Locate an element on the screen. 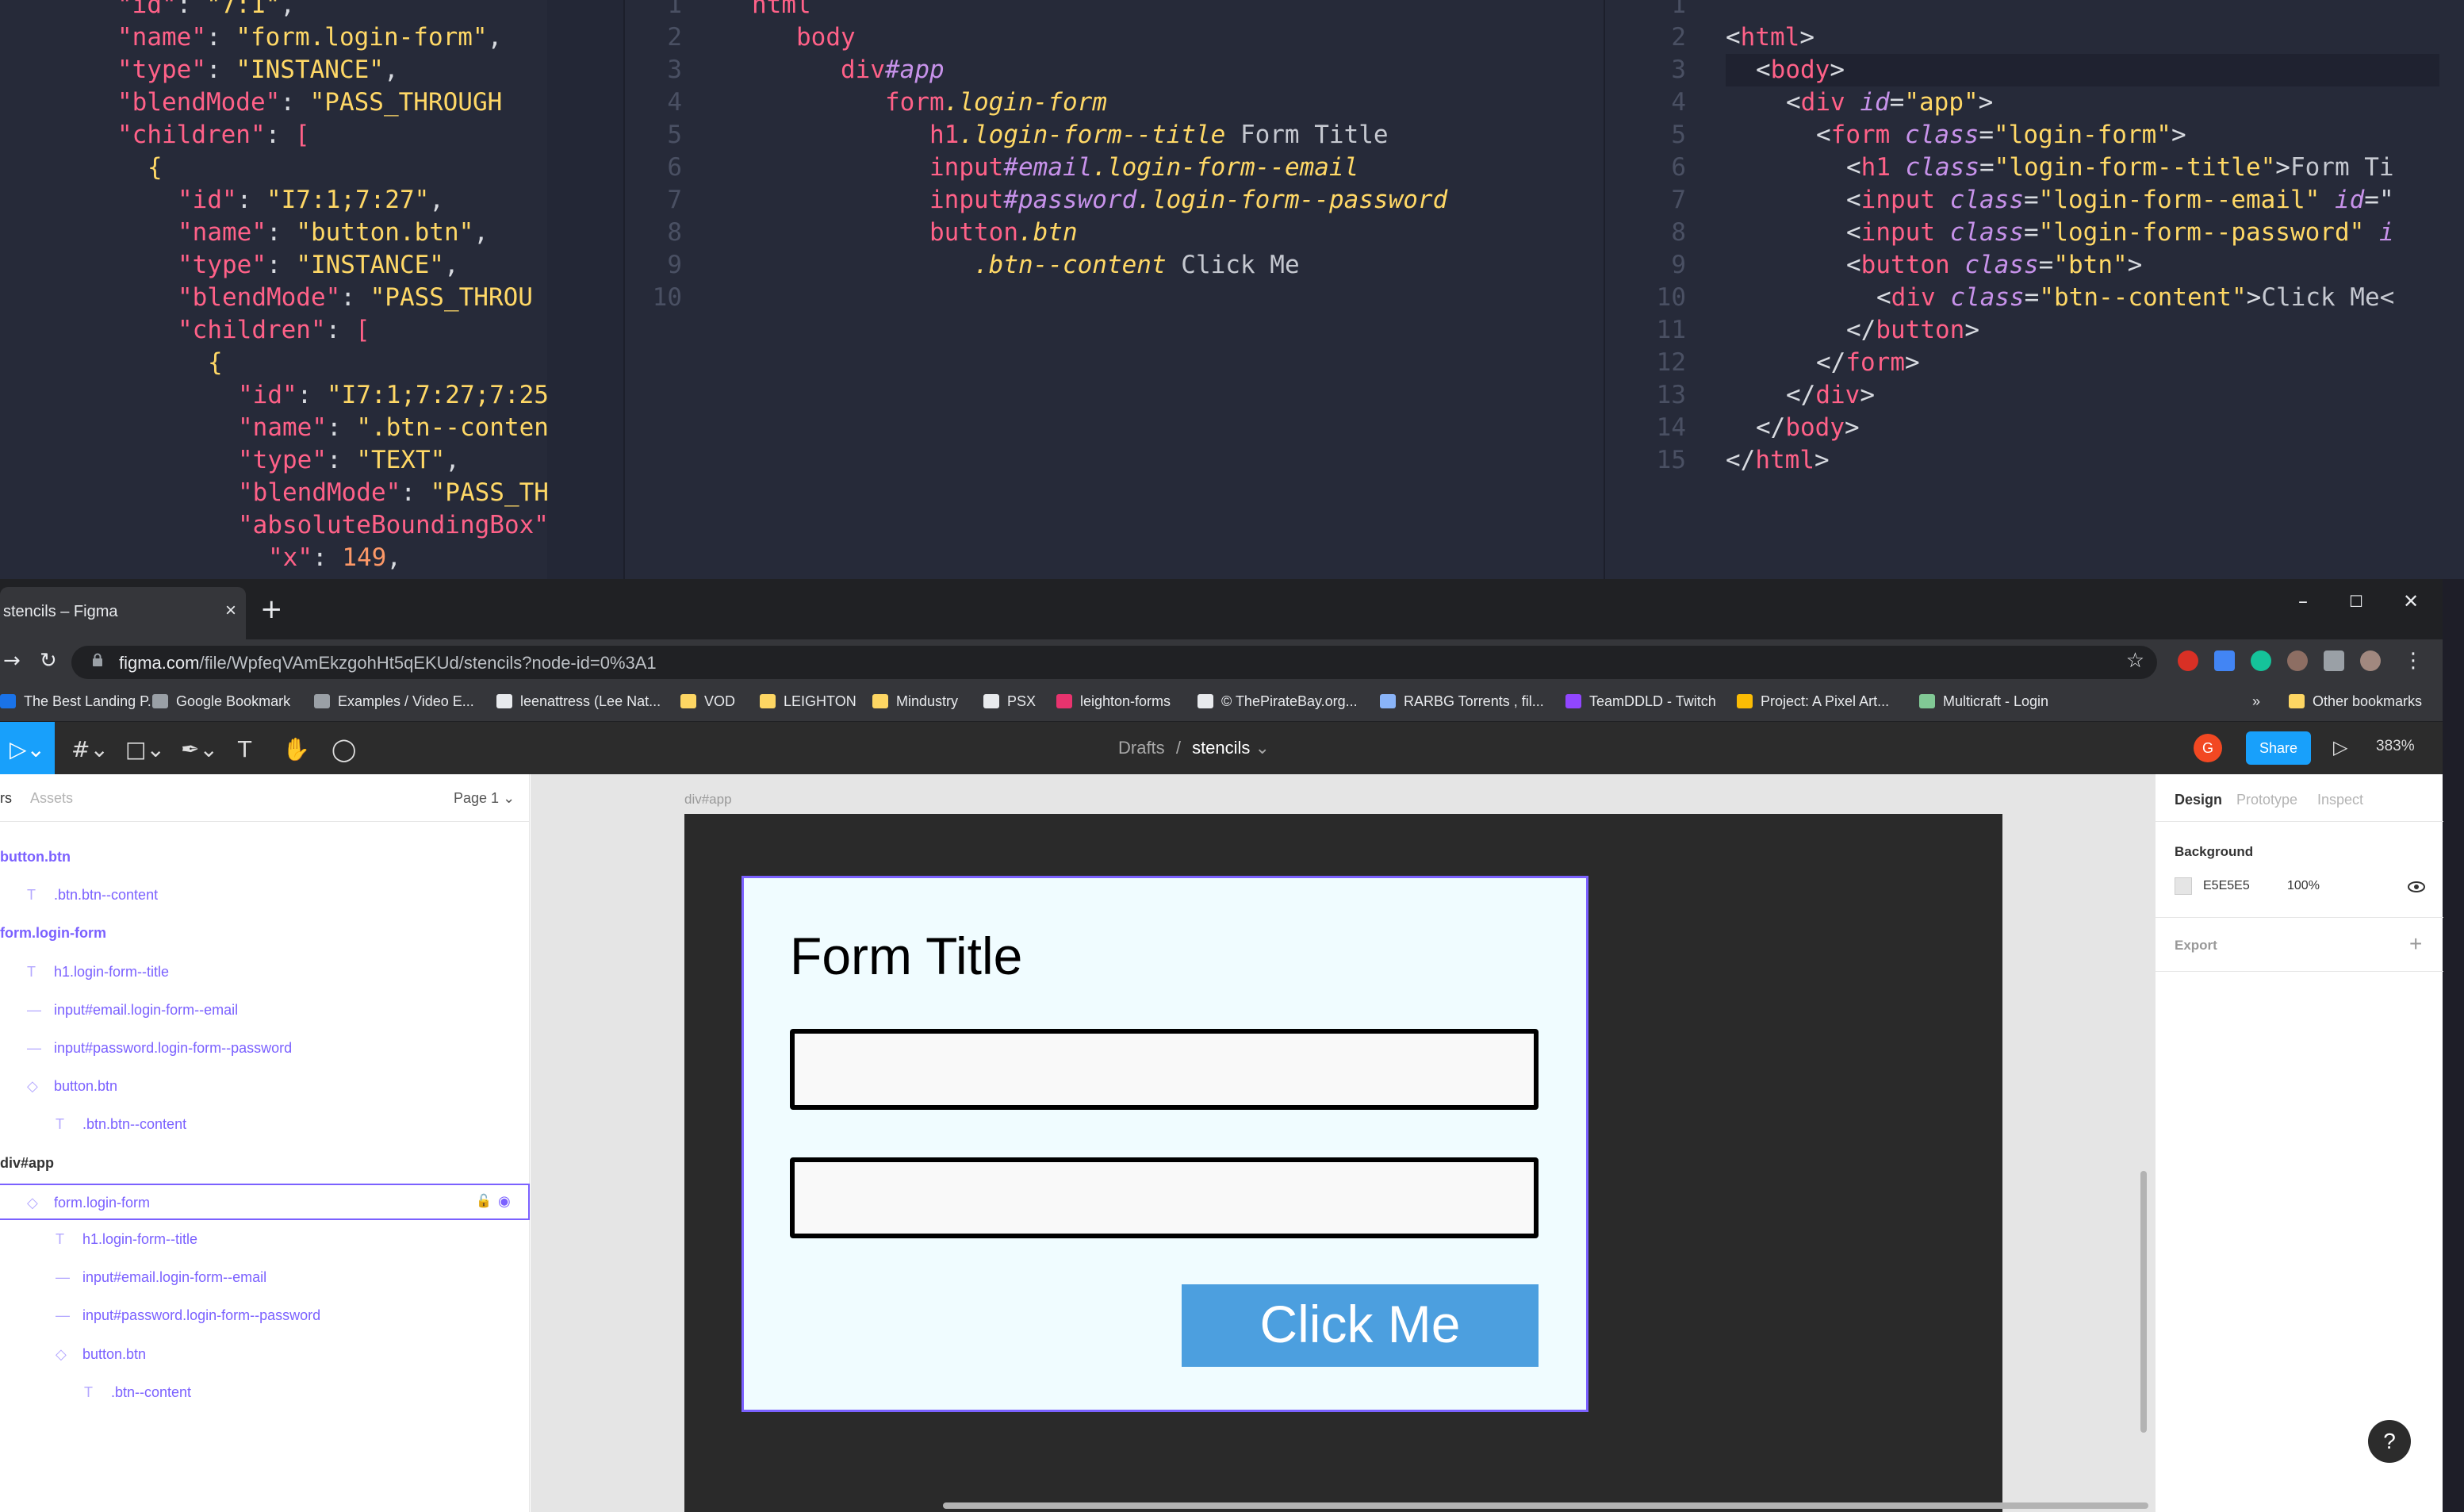 The width and height of the screenshot is (2464, 1512). code-line: "id": "I7:1;7:27;7:25" is located at coordinates (392, 396).